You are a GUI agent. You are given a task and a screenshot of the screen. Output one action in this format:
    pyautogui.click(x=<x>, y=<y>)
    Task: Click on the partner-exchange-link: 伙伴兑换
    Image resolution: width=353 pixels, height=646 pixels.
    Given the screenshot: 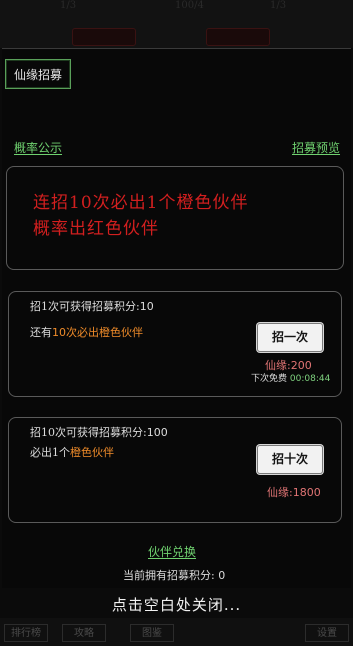 What is the action you would take?
    pyautogui.click(x=172, y=551)
    